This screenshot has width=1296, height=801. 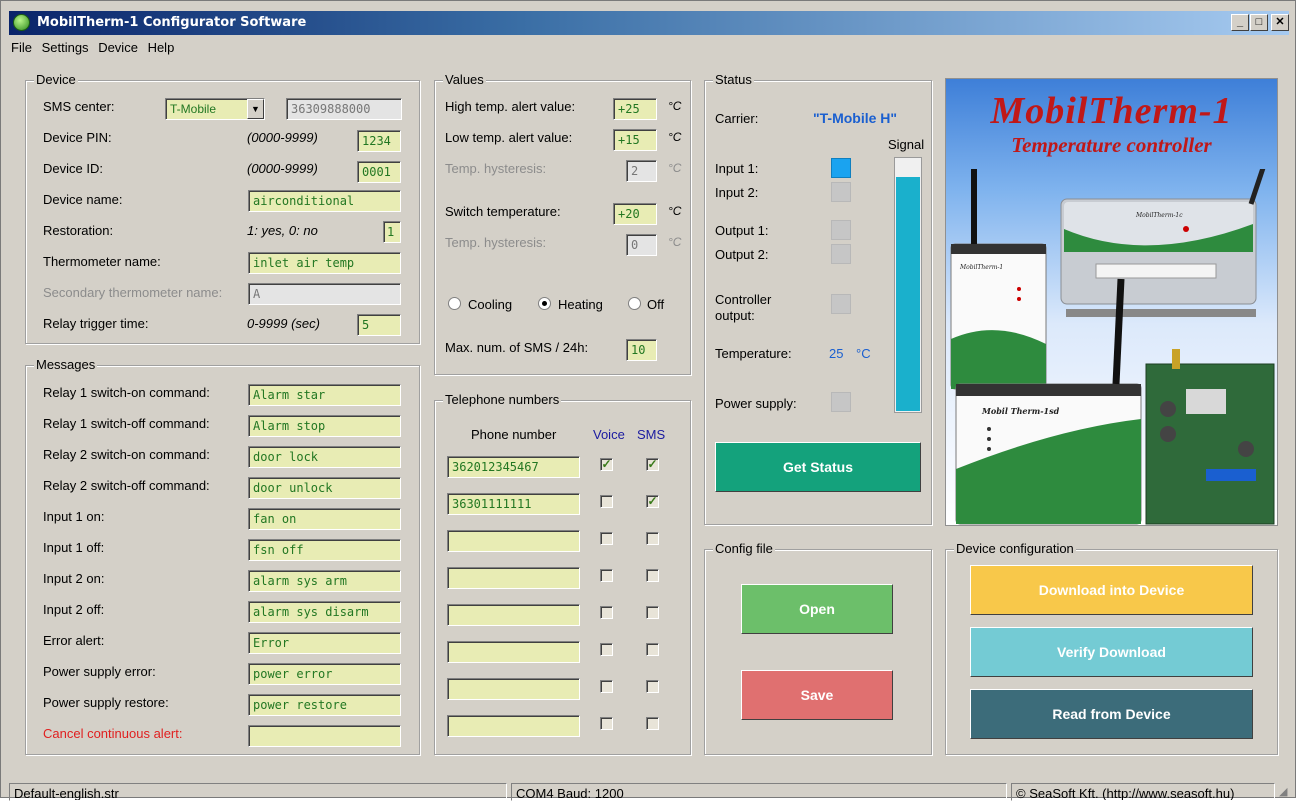 I want to click on low-temp-field: +15, so click(x=635, y=140).